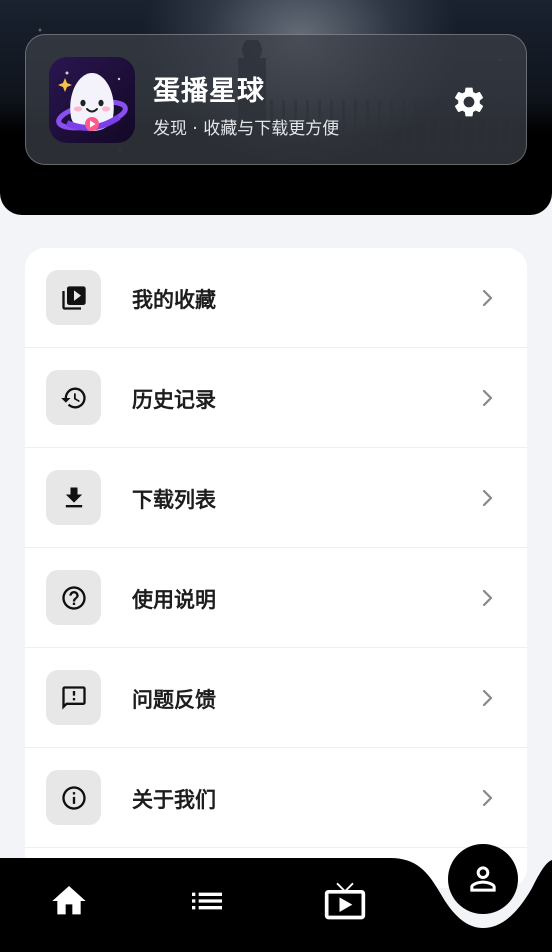 The width and height of the screenshot is (552, 952). Describe the element at coordinates (276, 698) in the screenshot. I see `menu-item-feedback: 问题反馈` at that location.